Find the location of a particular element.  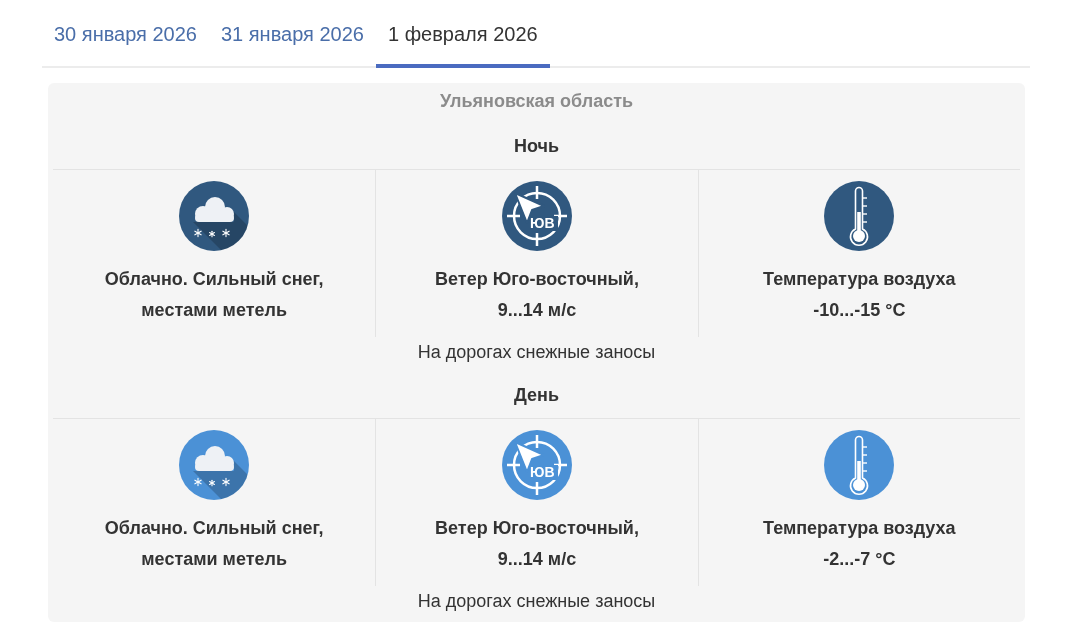

region-title: Ульяновская область is located at coordinates (536, 101).